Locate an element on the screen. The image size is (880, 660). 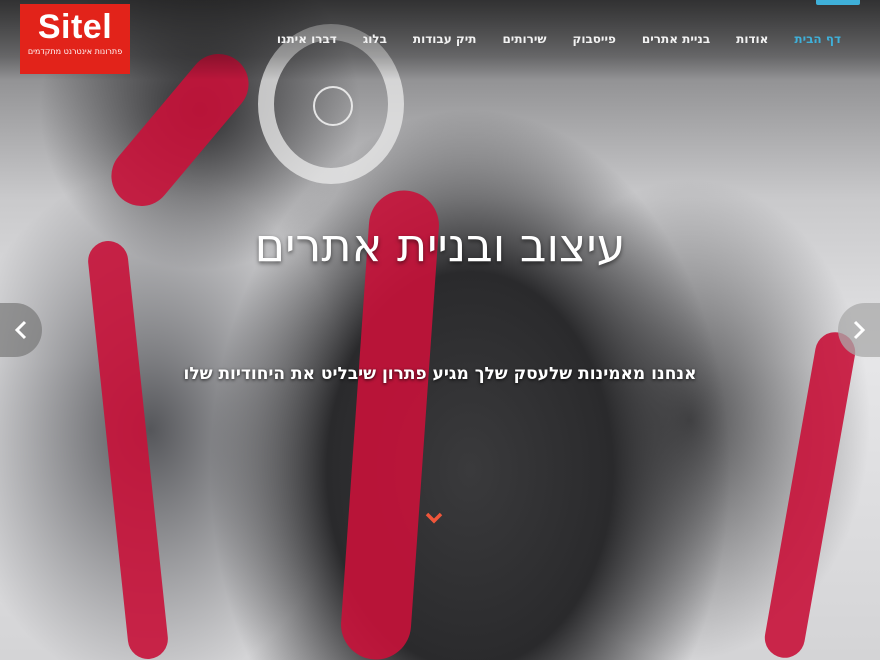
chevron-left-icon is located at coordinates (20, 330).